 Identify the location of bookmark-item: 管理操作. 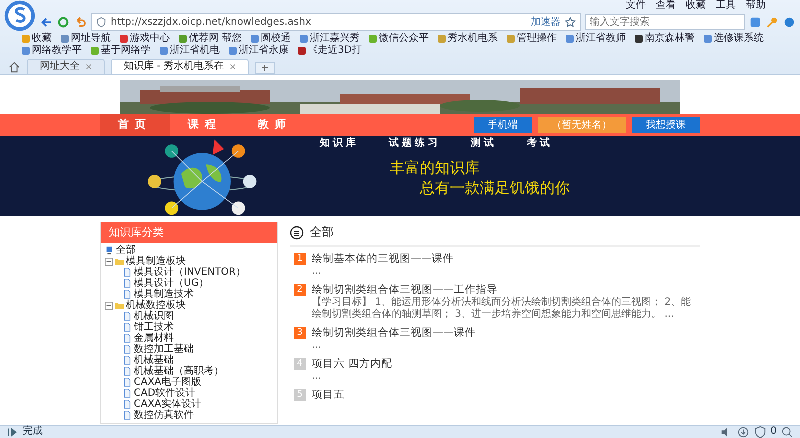
(532, 39).